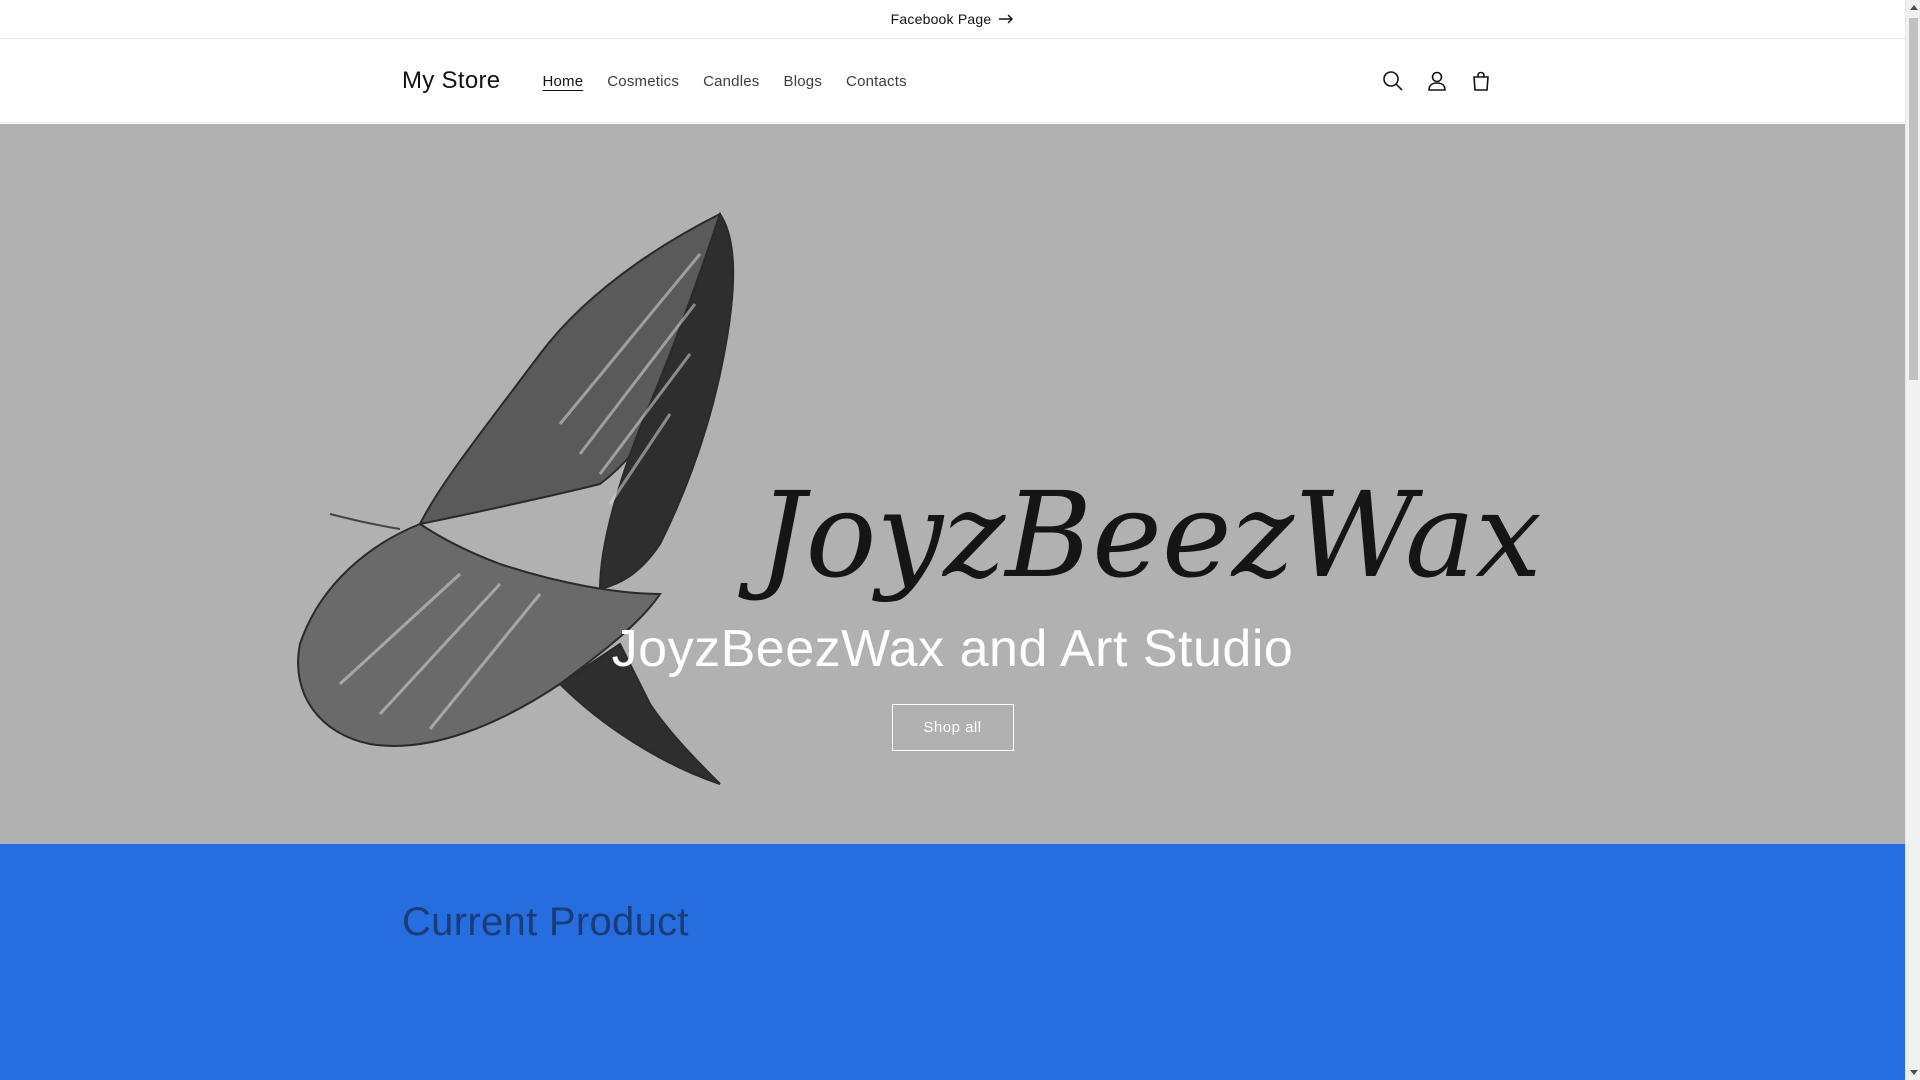  I want to click on arrow-right-icon, so click(1006, 19).